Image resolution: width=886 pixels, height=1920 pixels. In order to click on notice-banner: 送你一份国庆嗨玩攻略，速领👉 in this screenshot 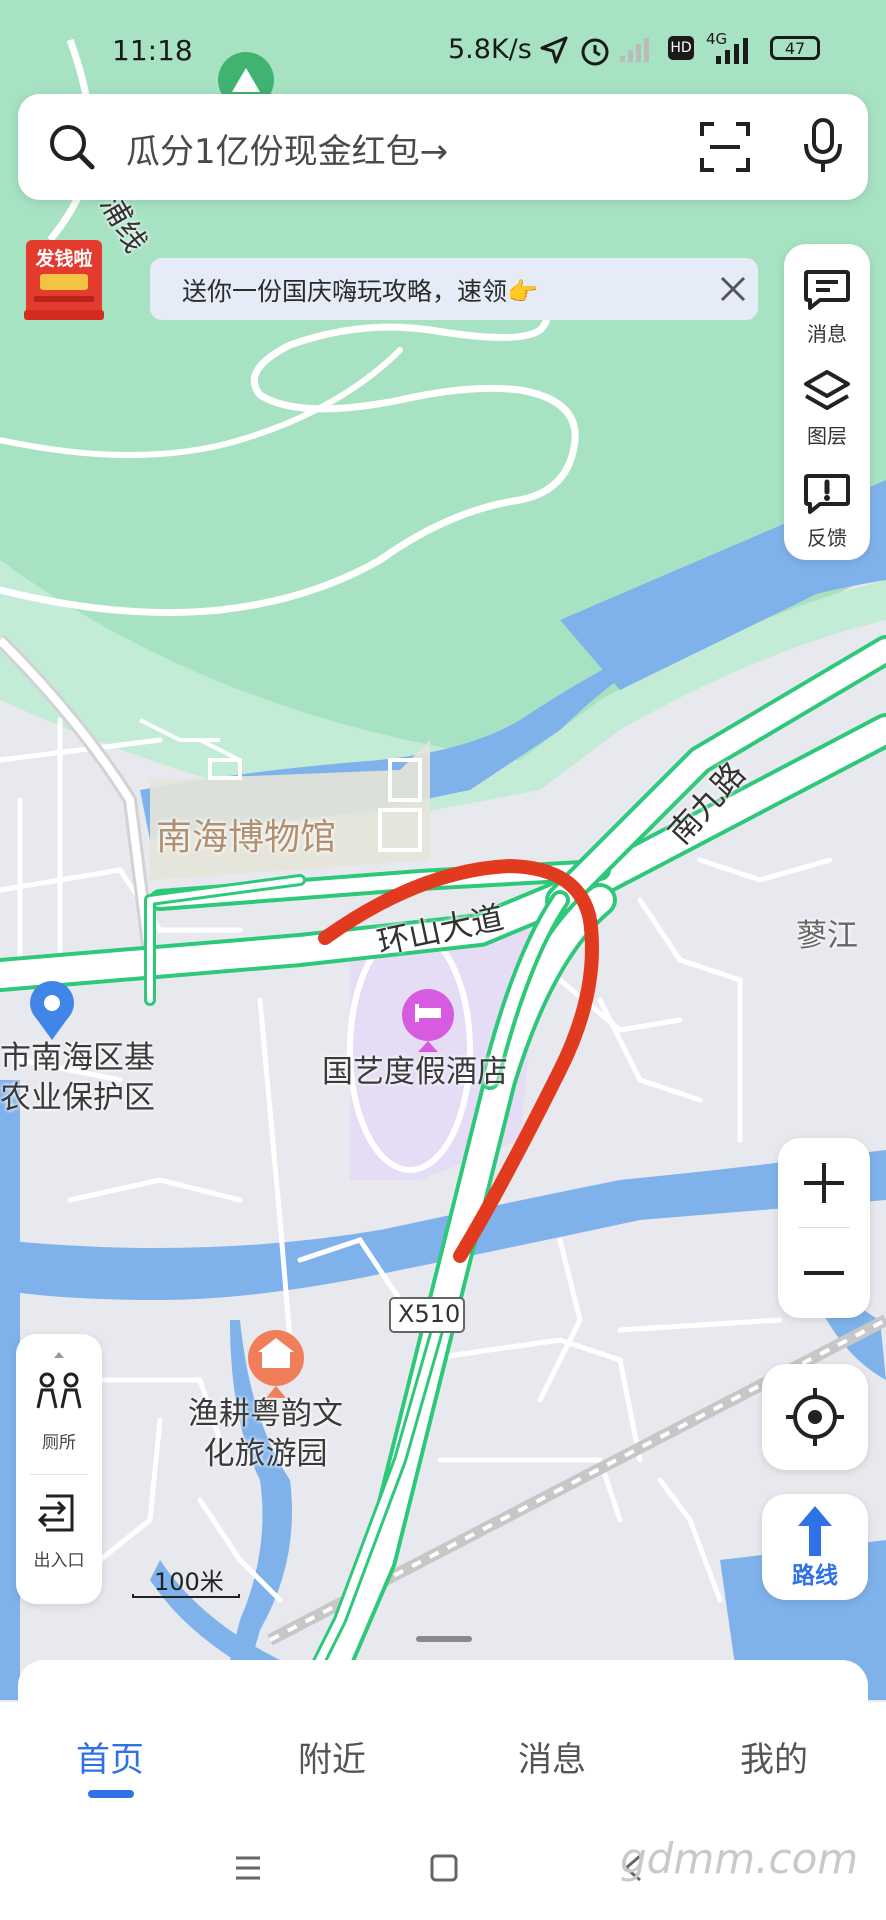, I will do `click(454, 289)`.